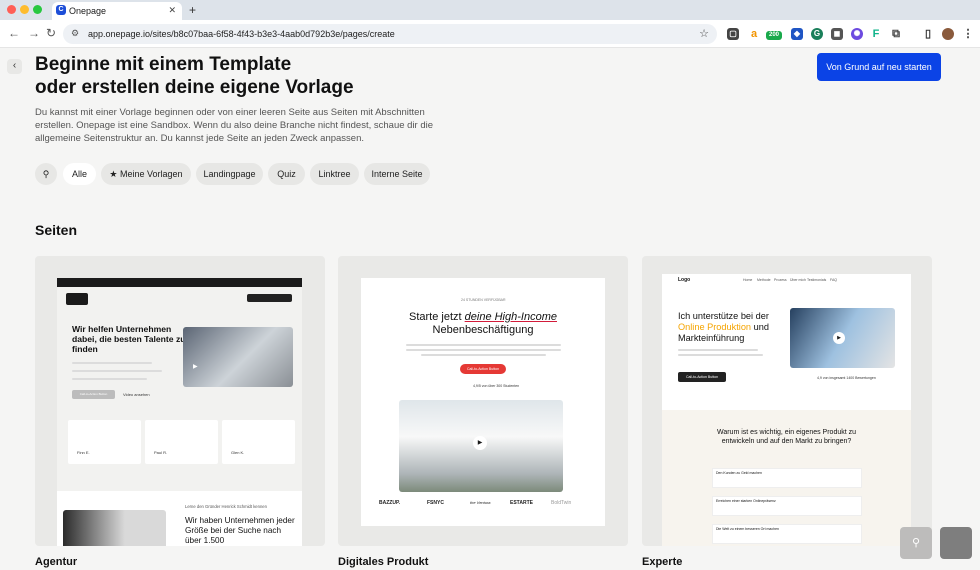 This screenshot has width=980, height=570. What do you see at coordinates (37, 9) in the screenshot?
I see `maximize-window-button` at bounding box center [37, 9].